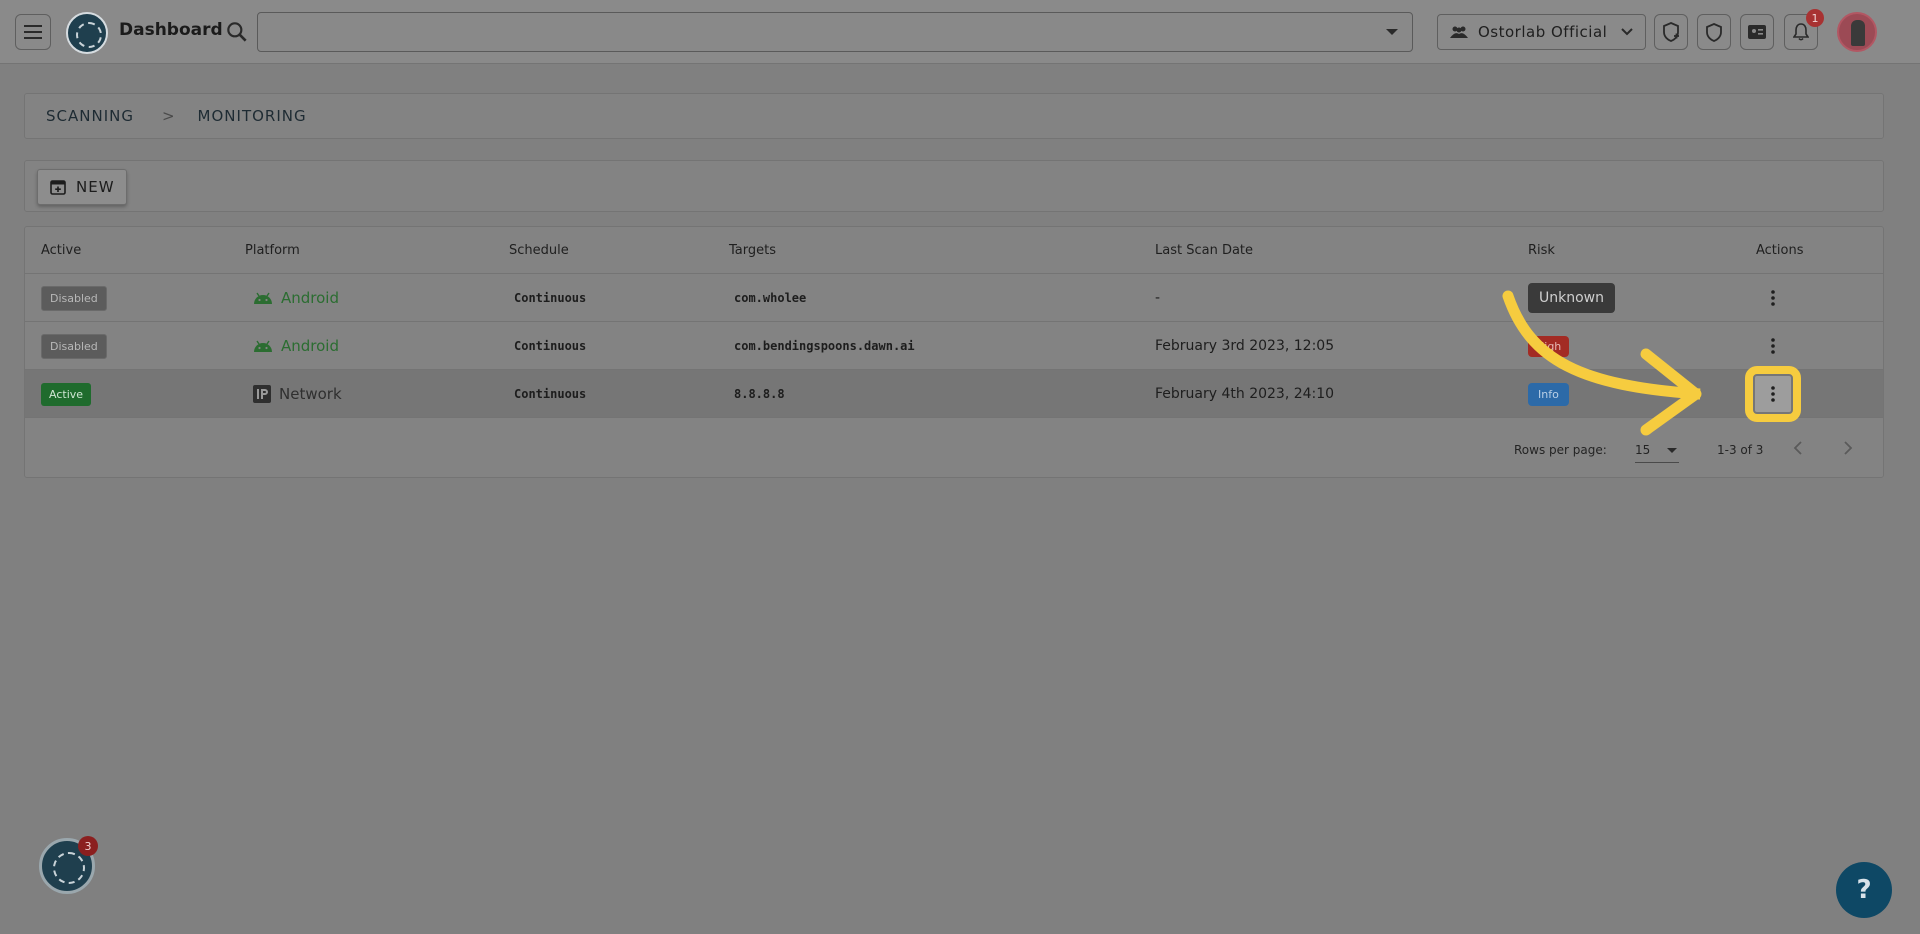 This screenshot has width=1920, height=934. Describe the element at coordinates (66, 394) in the screenshot. I see `status-badge: Active` at that location.